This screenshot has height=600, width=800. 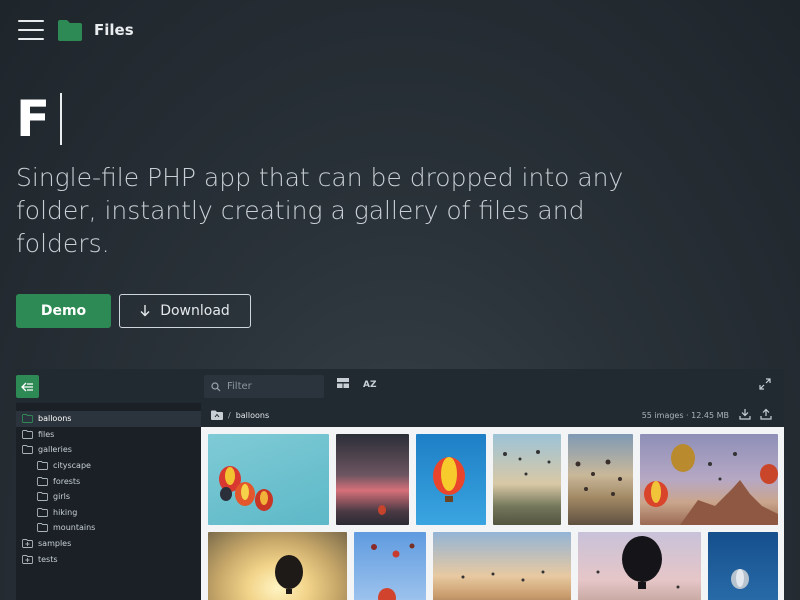 I want to click on download-button: Download, so click(x=185, y=311).